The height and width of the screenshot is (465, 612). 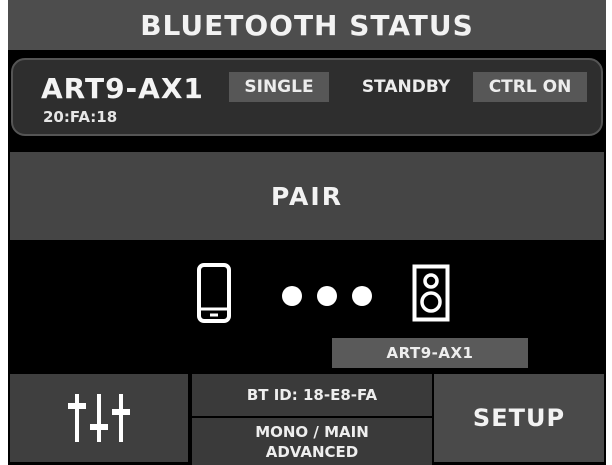 What do you see at coordinates (431, 293) in the screenshot?
I see `speaker-icon` at bounding box center [431, 293].